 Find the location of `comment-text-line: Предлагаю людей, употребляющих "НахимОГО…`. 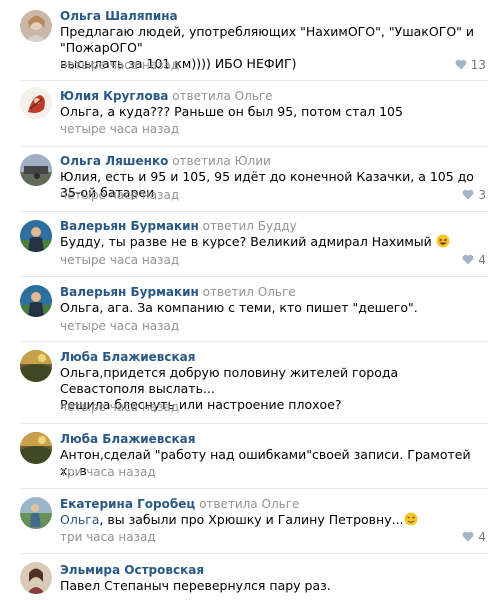

comment-text-line: Предлагаю людей, употребляющих "НахимОГО… is located at coordinates (267, 39).